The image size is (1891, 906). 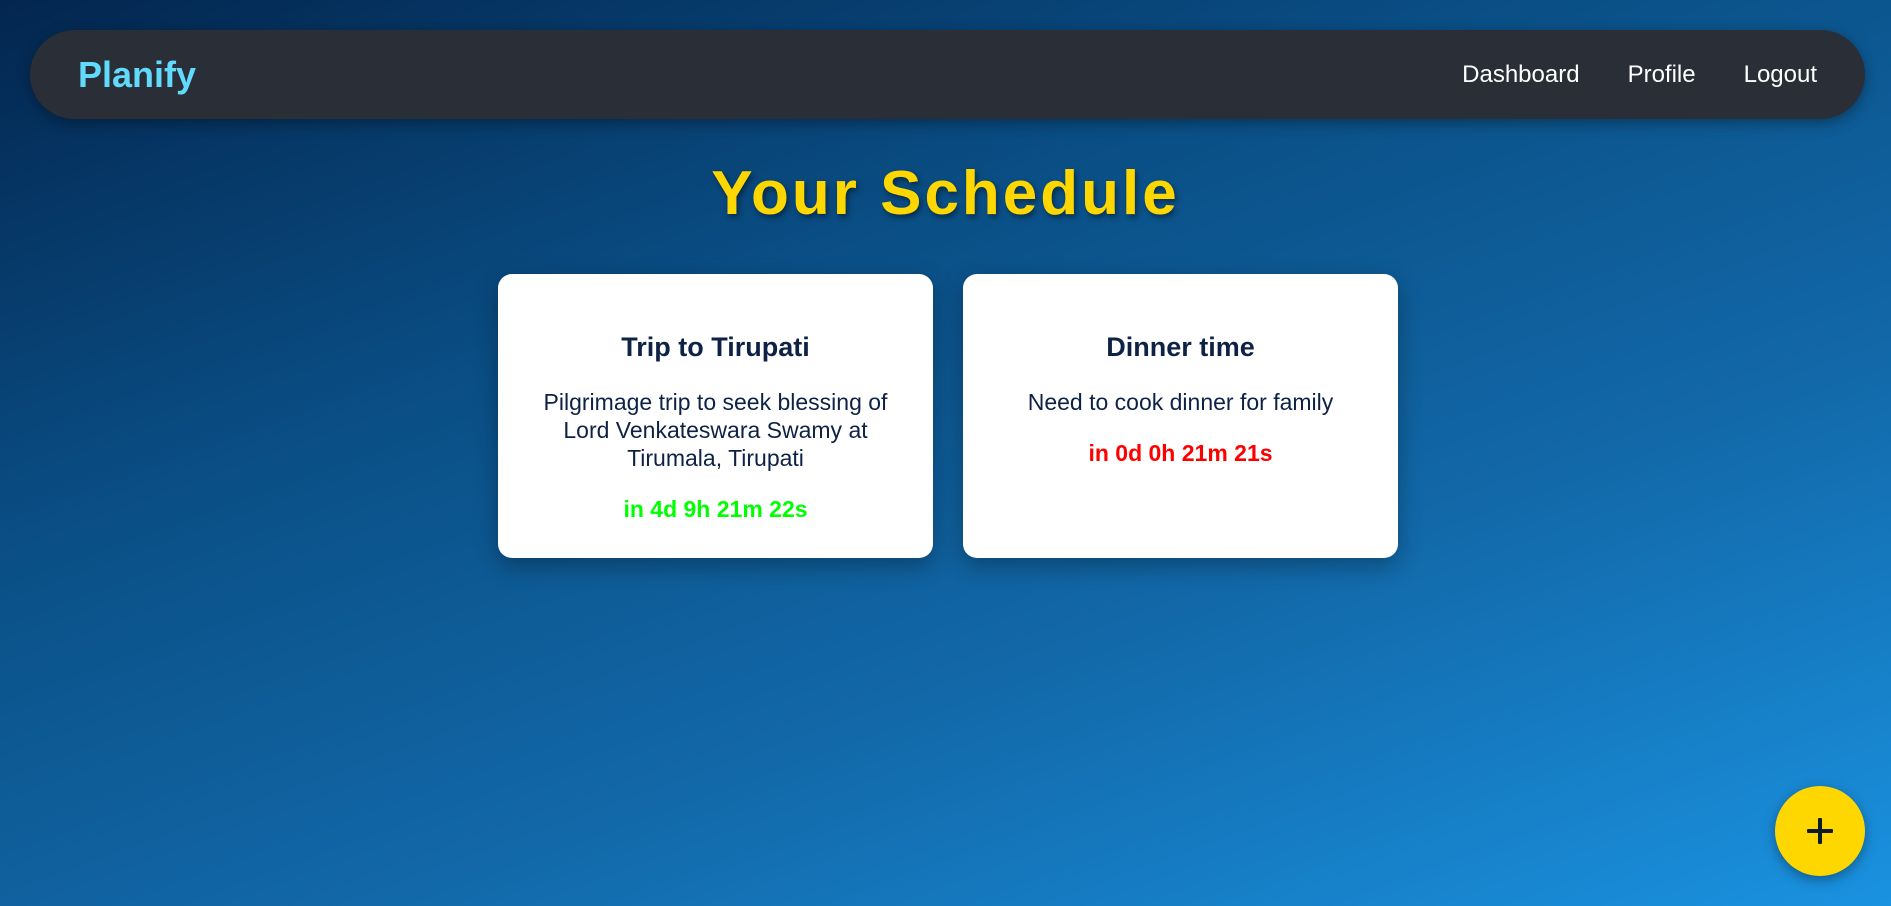 What do you see at coordinates (1180, 347) in the screenshot?
I see `event-title: Dinner time` at bounding box center [1180, 347].